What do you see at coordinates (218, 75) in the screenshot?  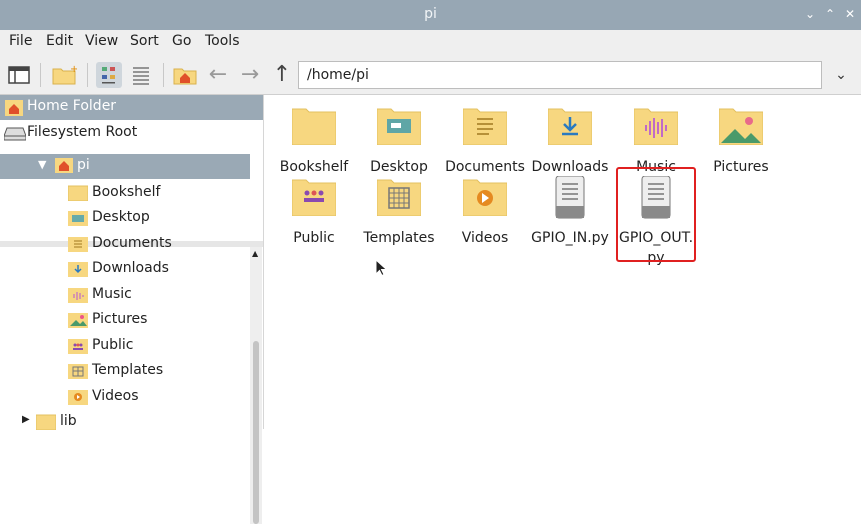 I see `back-arrow-icon: ←` at bounding box center [218, 75].